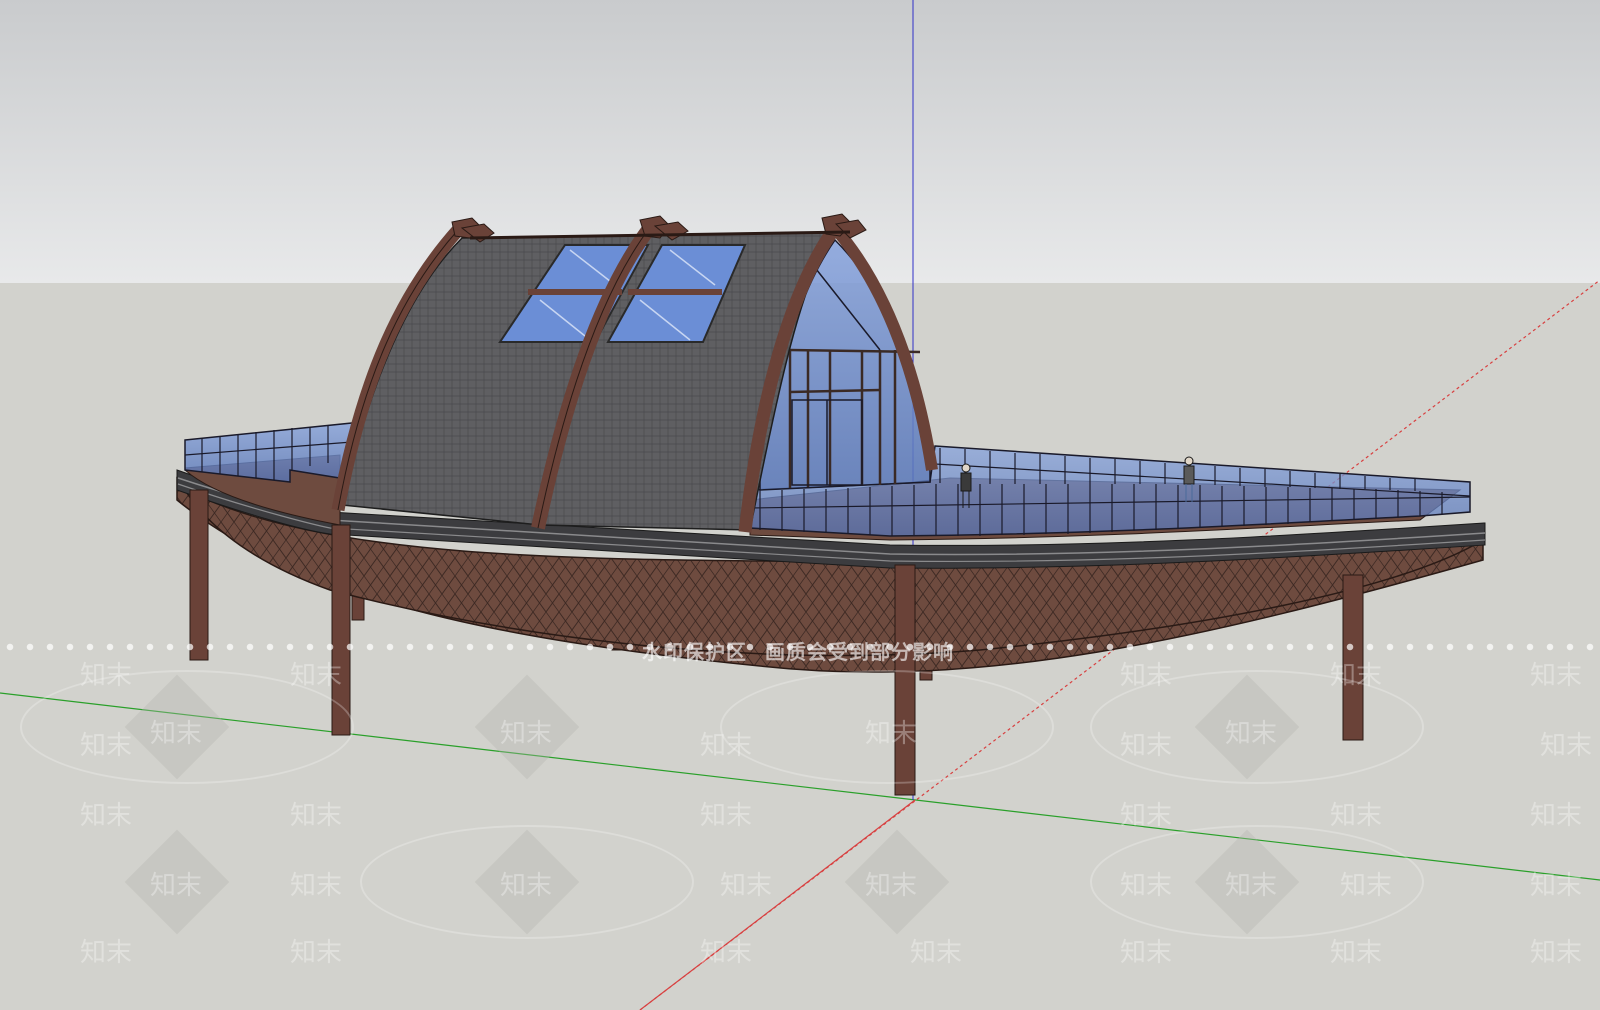 This screenshot has width=1600, height=1010. I want to click on leg-front-right, so click(1353, 657).